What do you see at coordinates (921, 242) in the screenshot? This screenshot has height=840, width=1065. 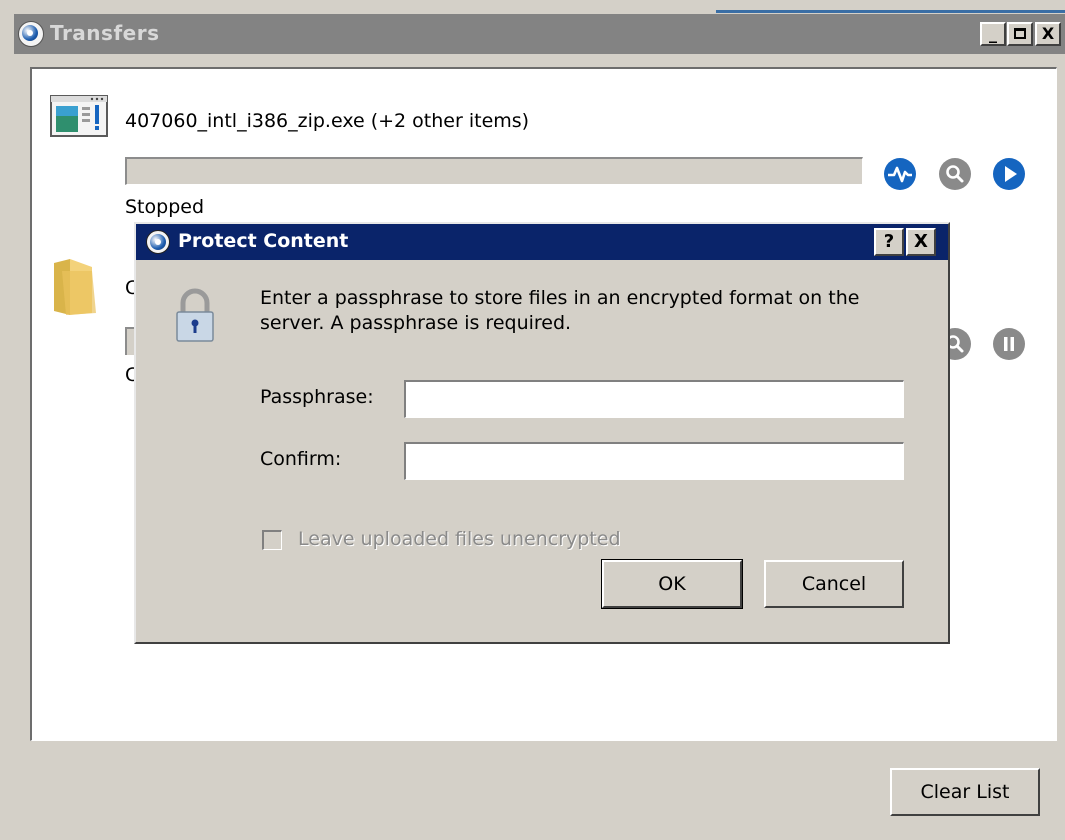 I see `dialog-close-button: X` at bounding box center [921, 242].